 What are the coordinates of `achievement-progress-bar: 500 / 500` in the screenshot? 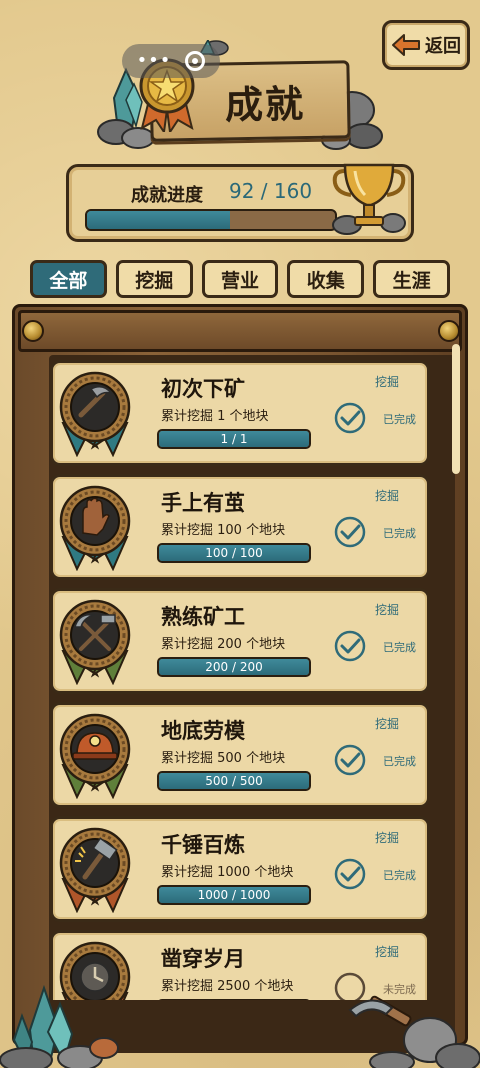 It's located at (234, 781).